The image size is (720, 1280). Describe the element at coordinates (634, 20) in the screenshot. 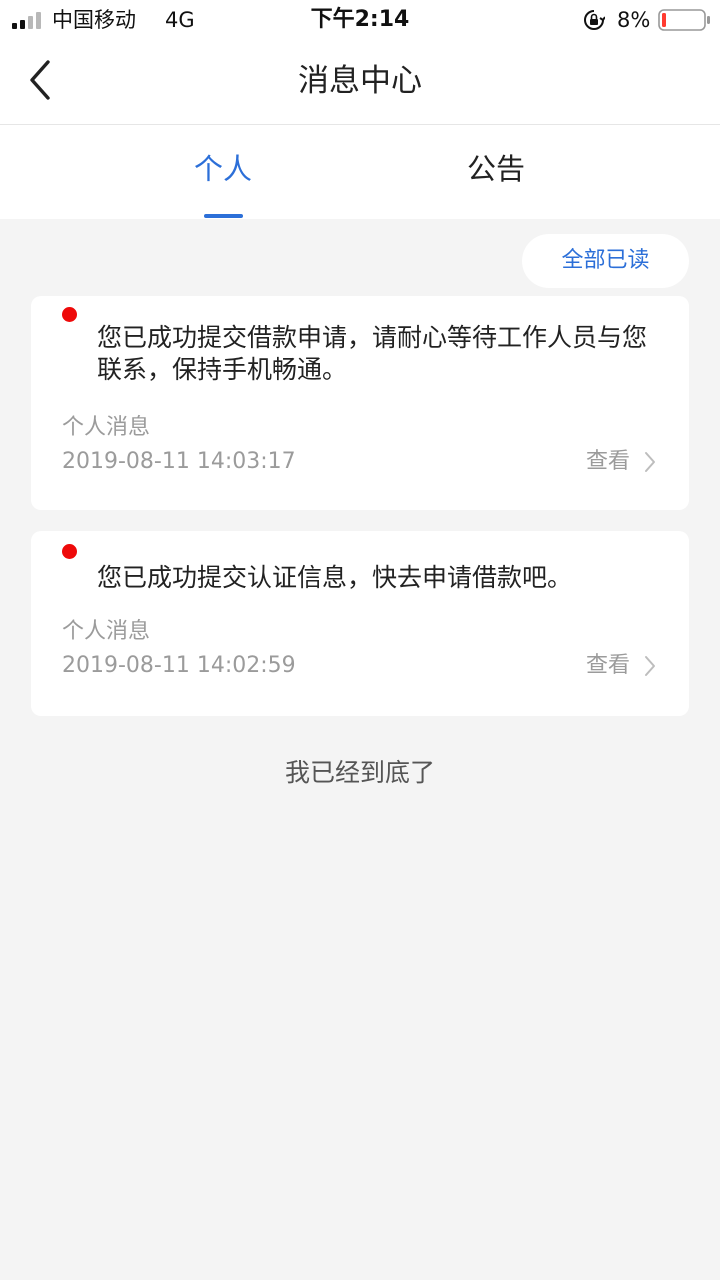

I see `battery-percentage: 8%` at that location.